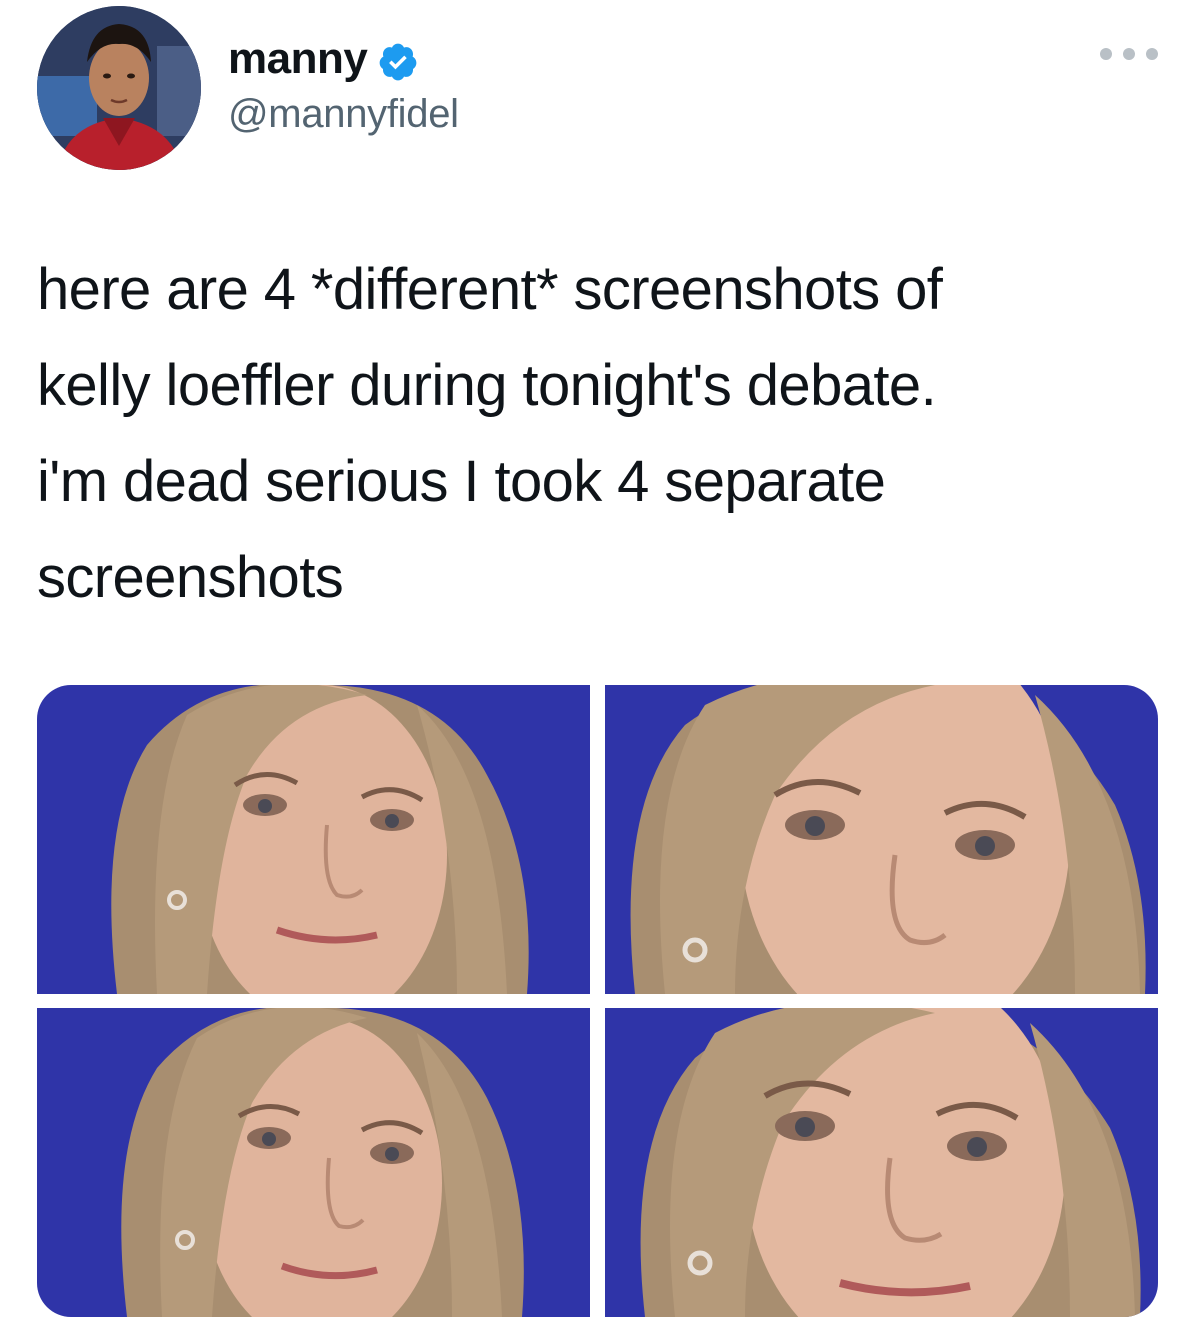 This screenshot has height=1340, width=1189. I want to click on media-image-top-right, so click(881, 839).